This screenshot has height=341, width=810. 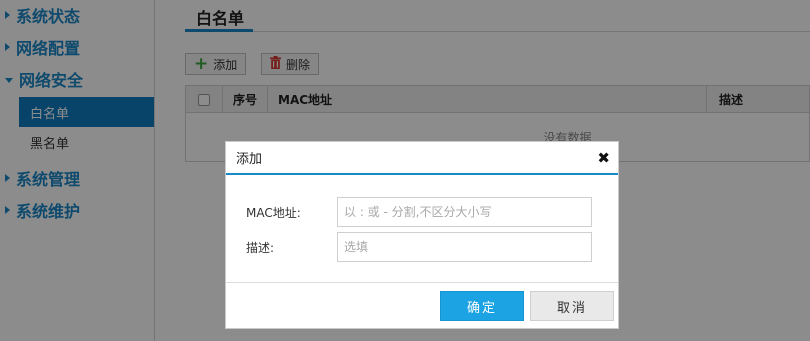 What do you see at coordinates (572, 306) in the screenshot?
I see `cancel-button: 取消` at bounding box center [572, 306].